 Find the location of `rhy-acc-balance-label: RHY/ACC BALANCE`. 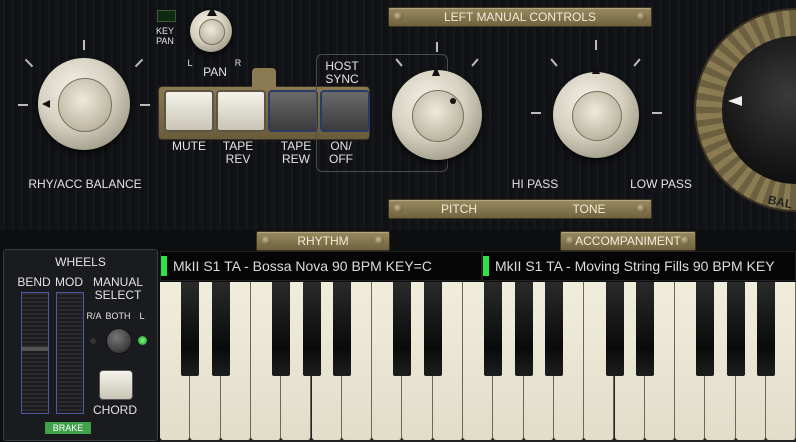

rhy-acc-balance-label: RHY/ACC BALANCE is located at coordinates (85, 184).